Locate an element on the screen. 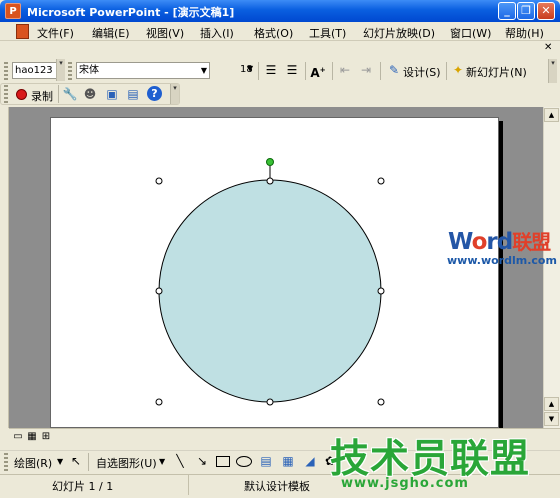 This screenshot has width=560, height=498. textbox-tool-icon: ▤ is located at coordinates (266, 461).